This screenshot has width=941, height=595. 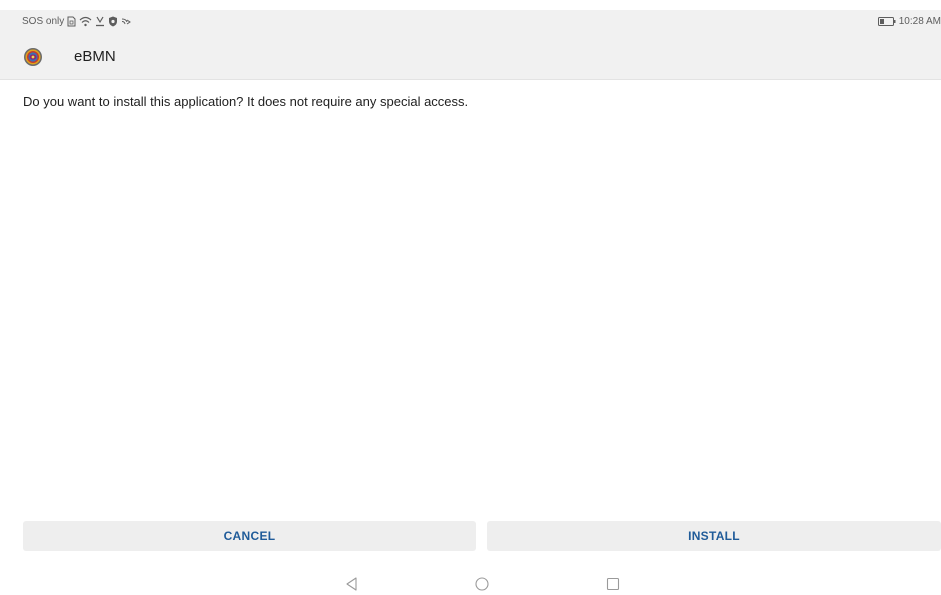 I want to click on back-icon, so click(x=352, y=584).